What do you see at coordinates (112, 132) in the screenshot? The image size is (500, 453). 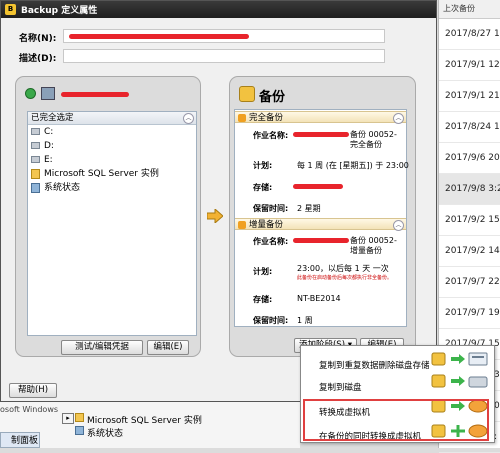 I see `selection-item: C:` at bounding box center [112, 132].